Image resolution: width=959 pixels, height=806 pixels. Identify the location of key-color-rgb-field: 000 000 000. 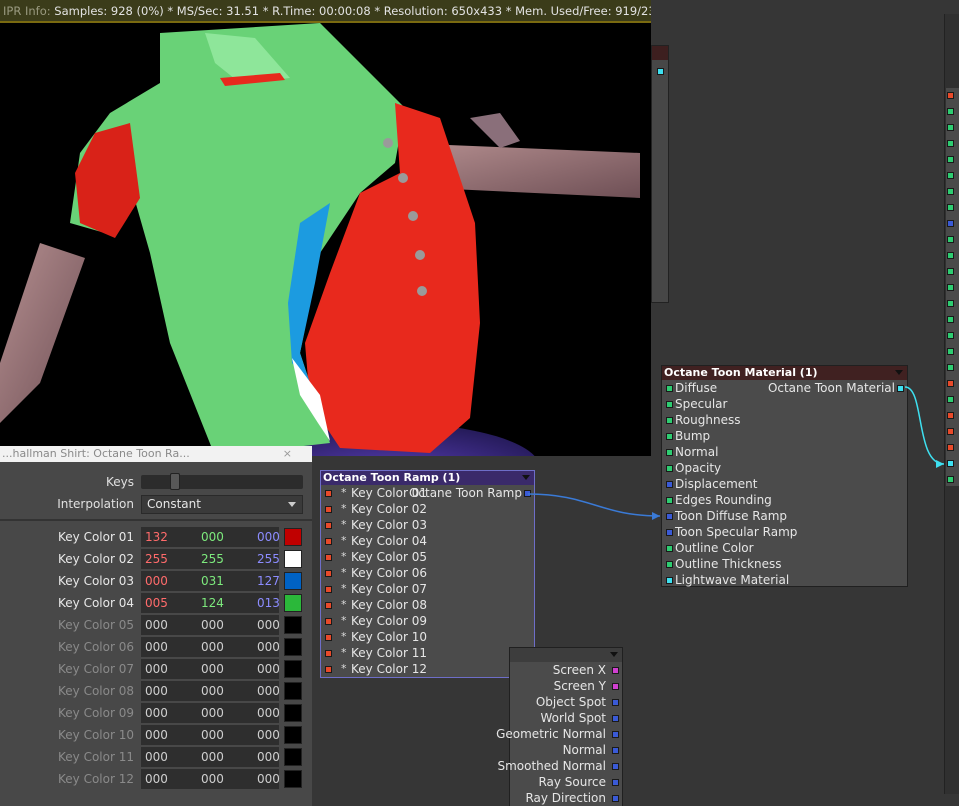
(210, 735).